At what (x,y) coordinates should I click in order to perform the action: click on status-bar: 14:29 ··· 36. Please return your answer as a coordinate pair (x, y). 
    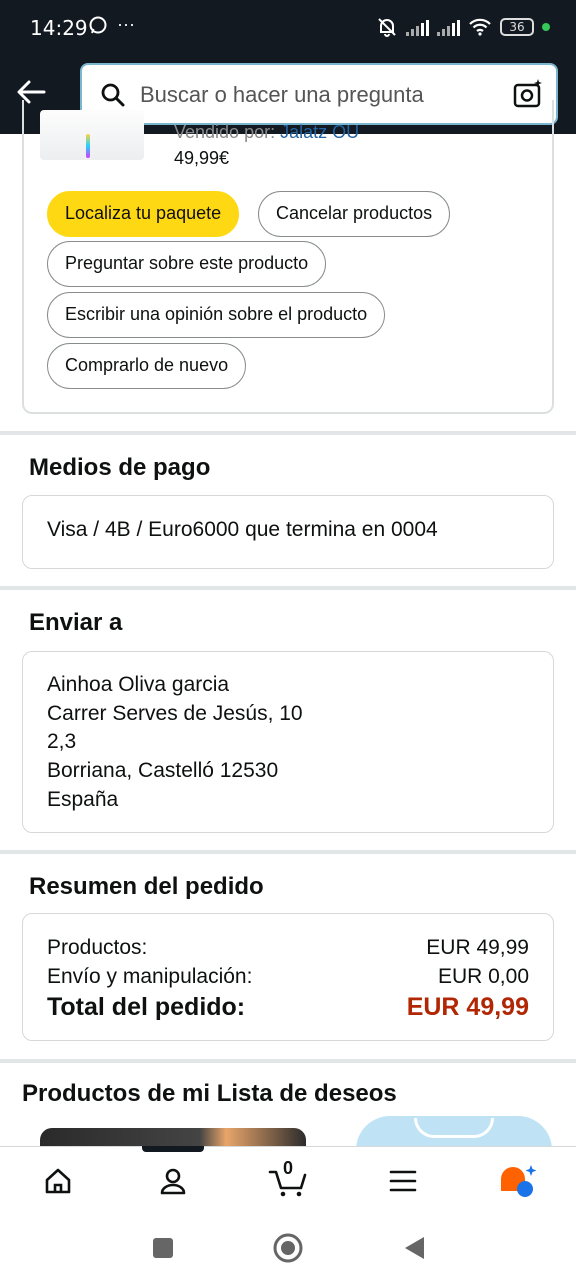
    Looking at the image, I should click on (288, 28).